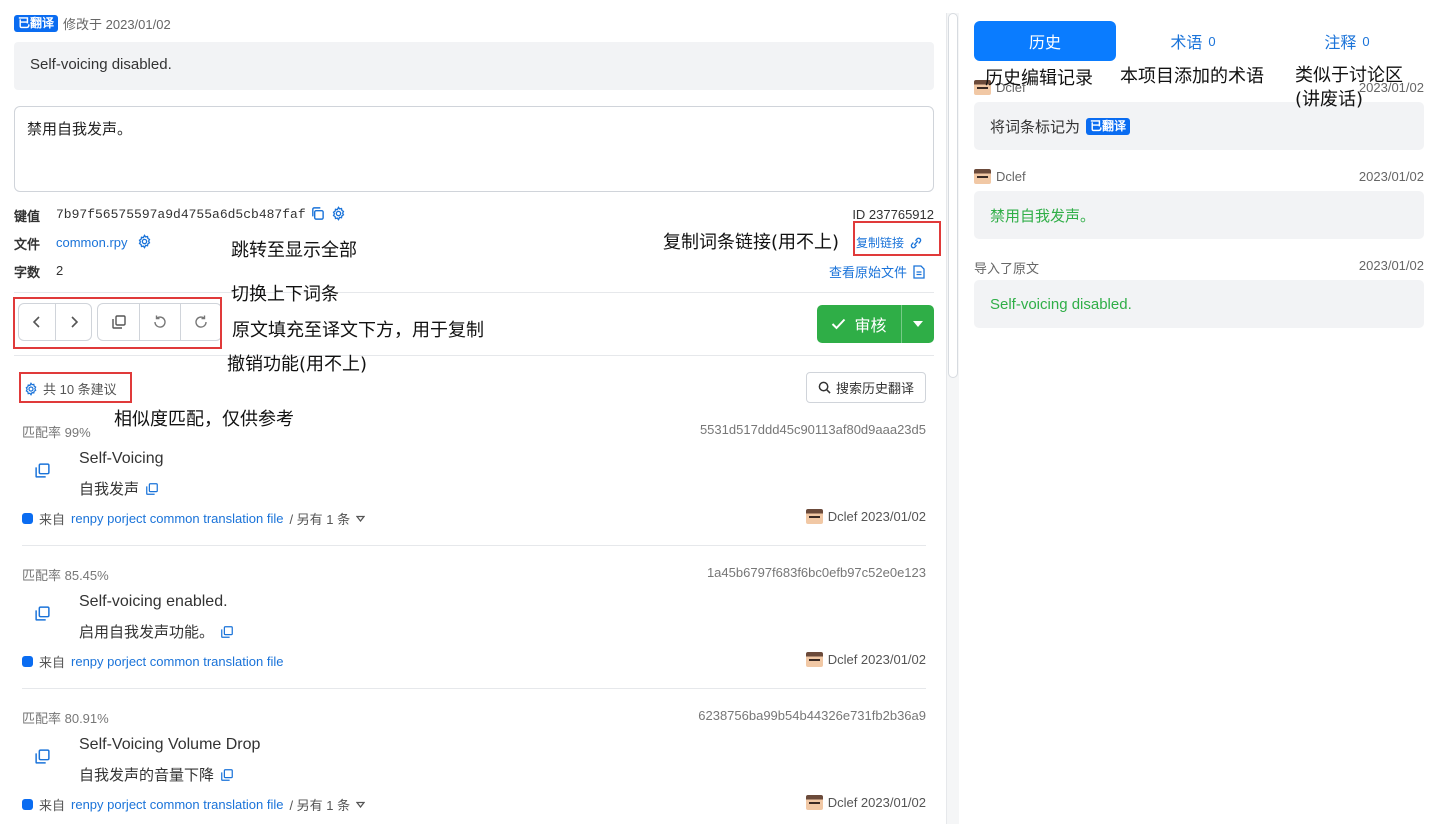  What do you see at coordinates (1045, 41) in the screenshot?
I see `tab-history: 历史` at bounding box center [1045, 41].